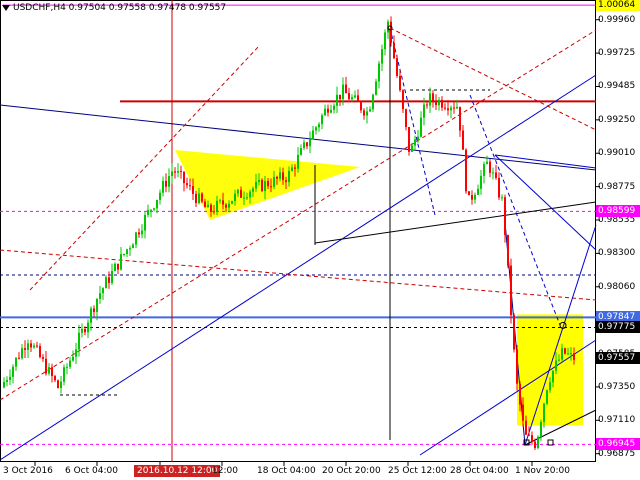  What do you see at coordinates (225, 471) in the screenshot?
I see `time-tick-label: 12:00` at bounding box center [225, 471].